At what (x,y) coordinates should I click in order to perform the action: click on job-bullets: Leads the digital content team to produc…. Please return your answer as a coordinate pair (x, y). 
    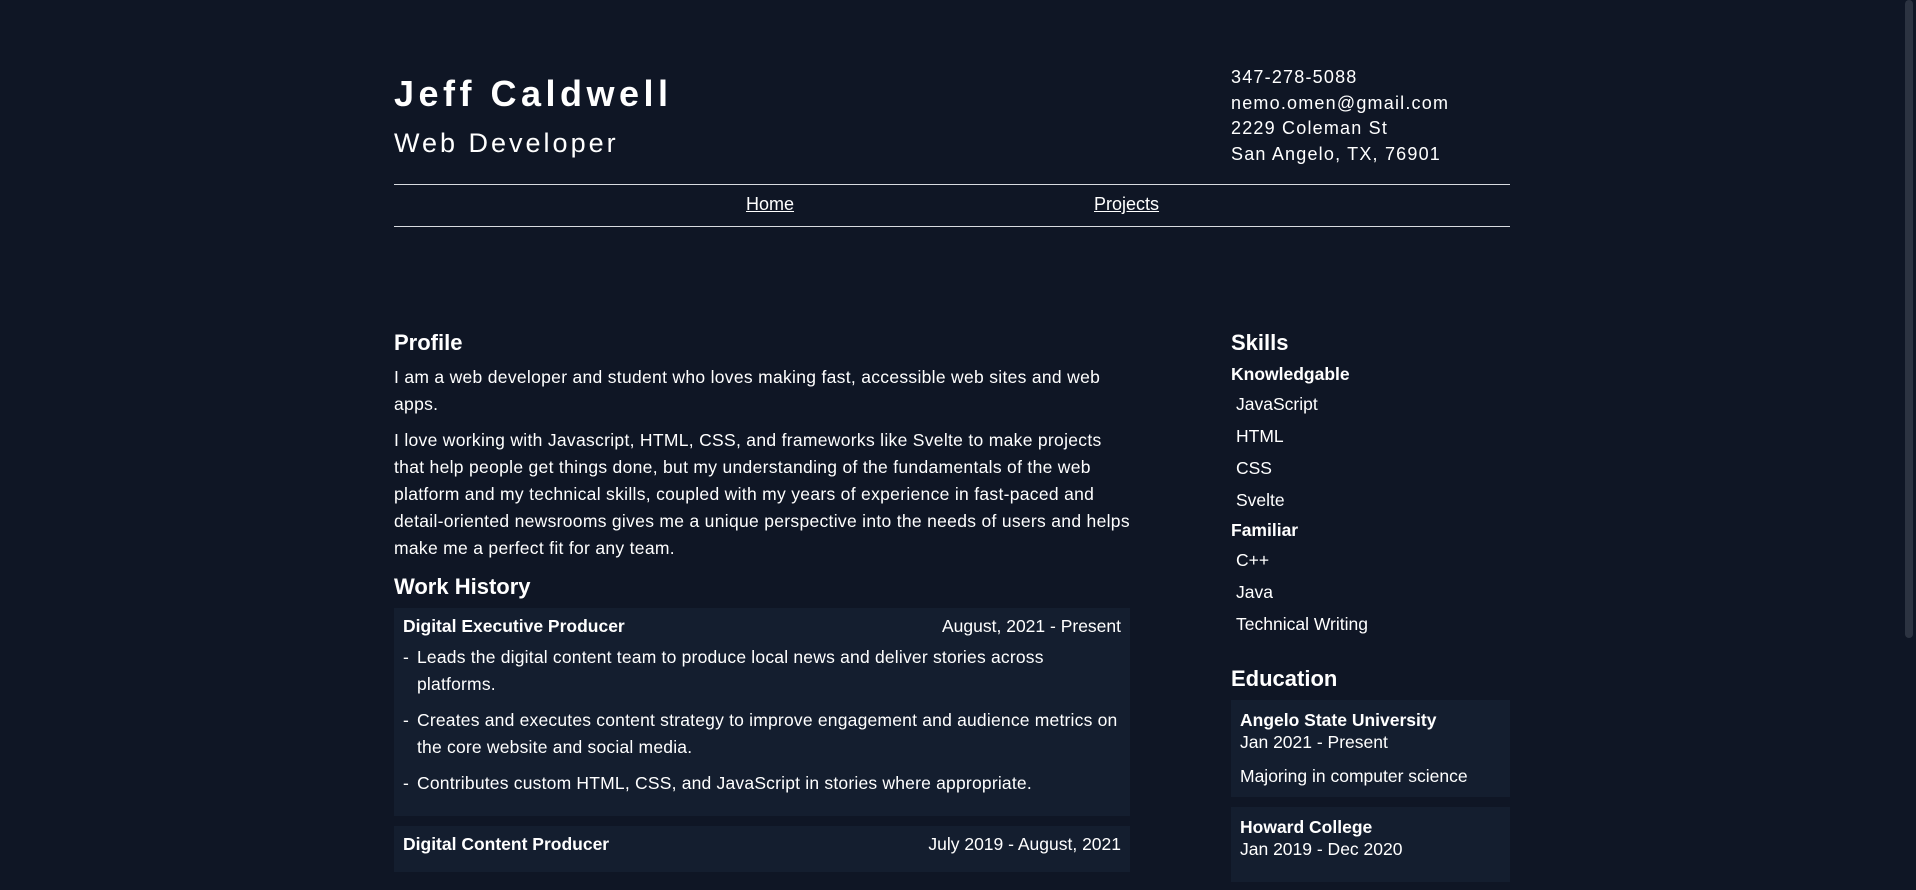
    Looking at the image, I should click on (762, 720).